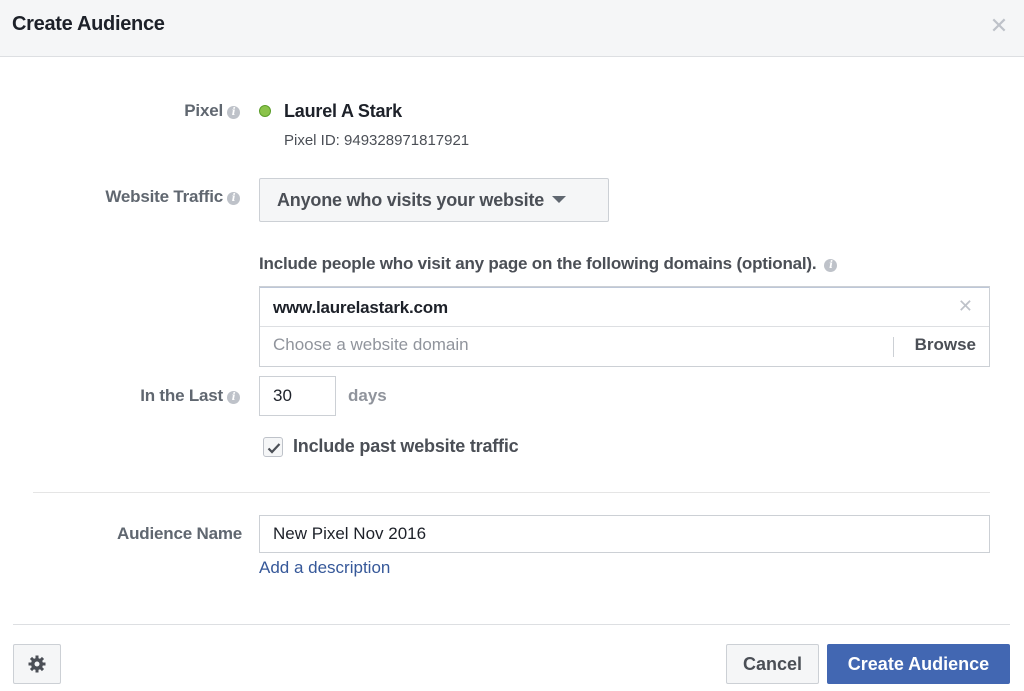 The height and width of the screenshot is (691, 1024). I want to click on pixel-id: Pixel ID: 949328971817921, so click(377, 140).